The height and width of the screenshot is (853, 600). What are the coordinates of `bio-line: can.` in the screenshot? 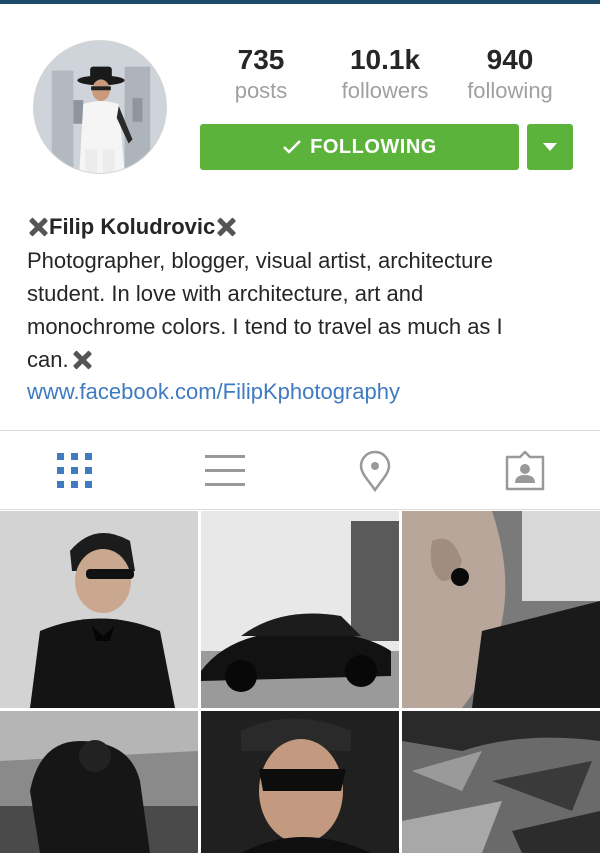 It's located at (48, 359).